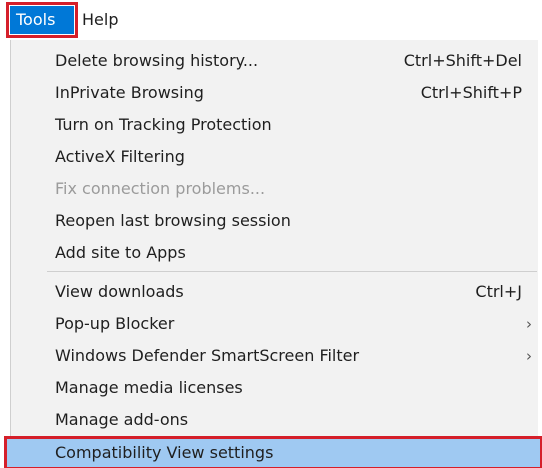  Describe the element at coordinates (274, 93) in the screenshot. I see `menu-item-inprivate-browsing: InPrivate Browsing Ctrl+Shift+P` at that location.